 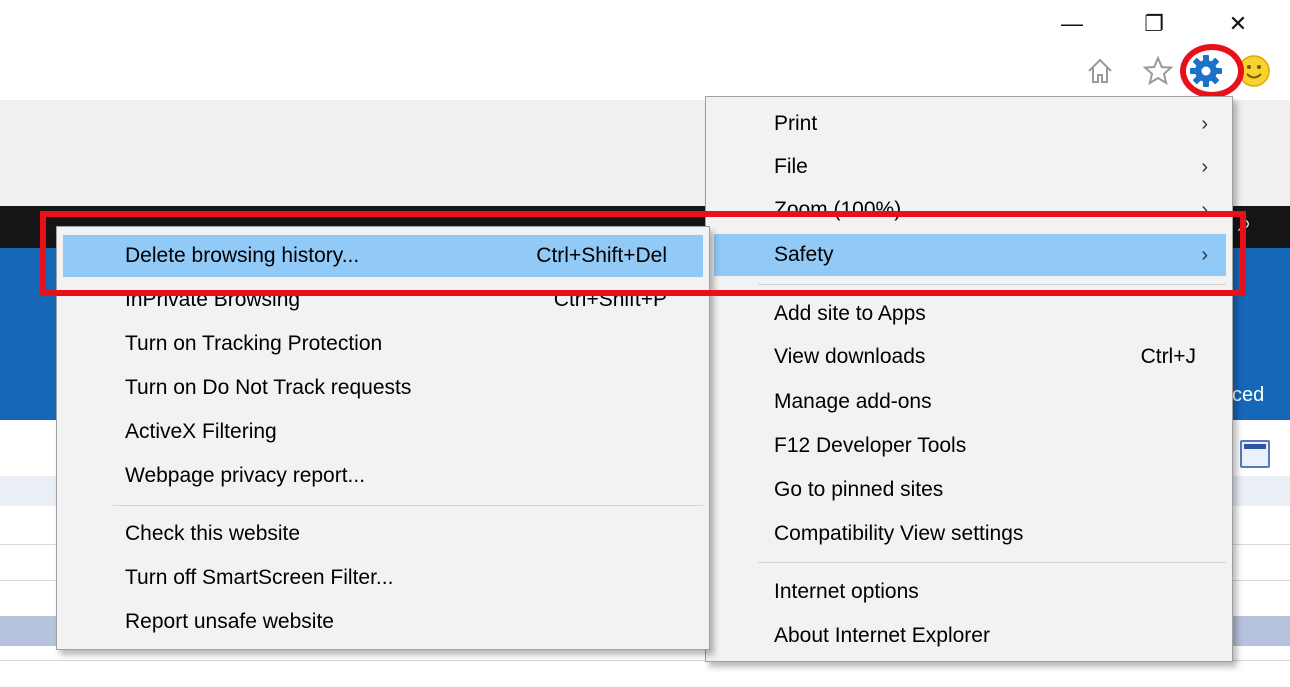 I want to click on menu-item-label: Print, so click(x=796, y=123).